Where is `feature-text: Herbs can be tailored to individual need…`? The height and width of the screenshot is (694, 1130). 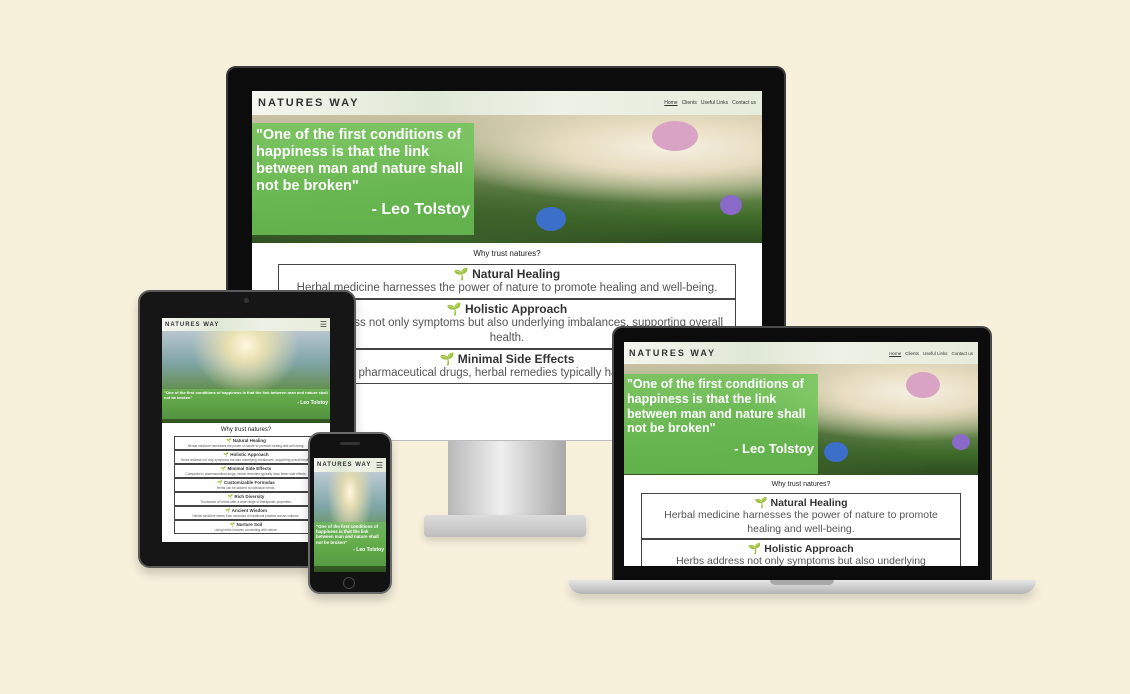
feature-text: Herbs can be tailored to individual need… is located at coordinates (246, 488).